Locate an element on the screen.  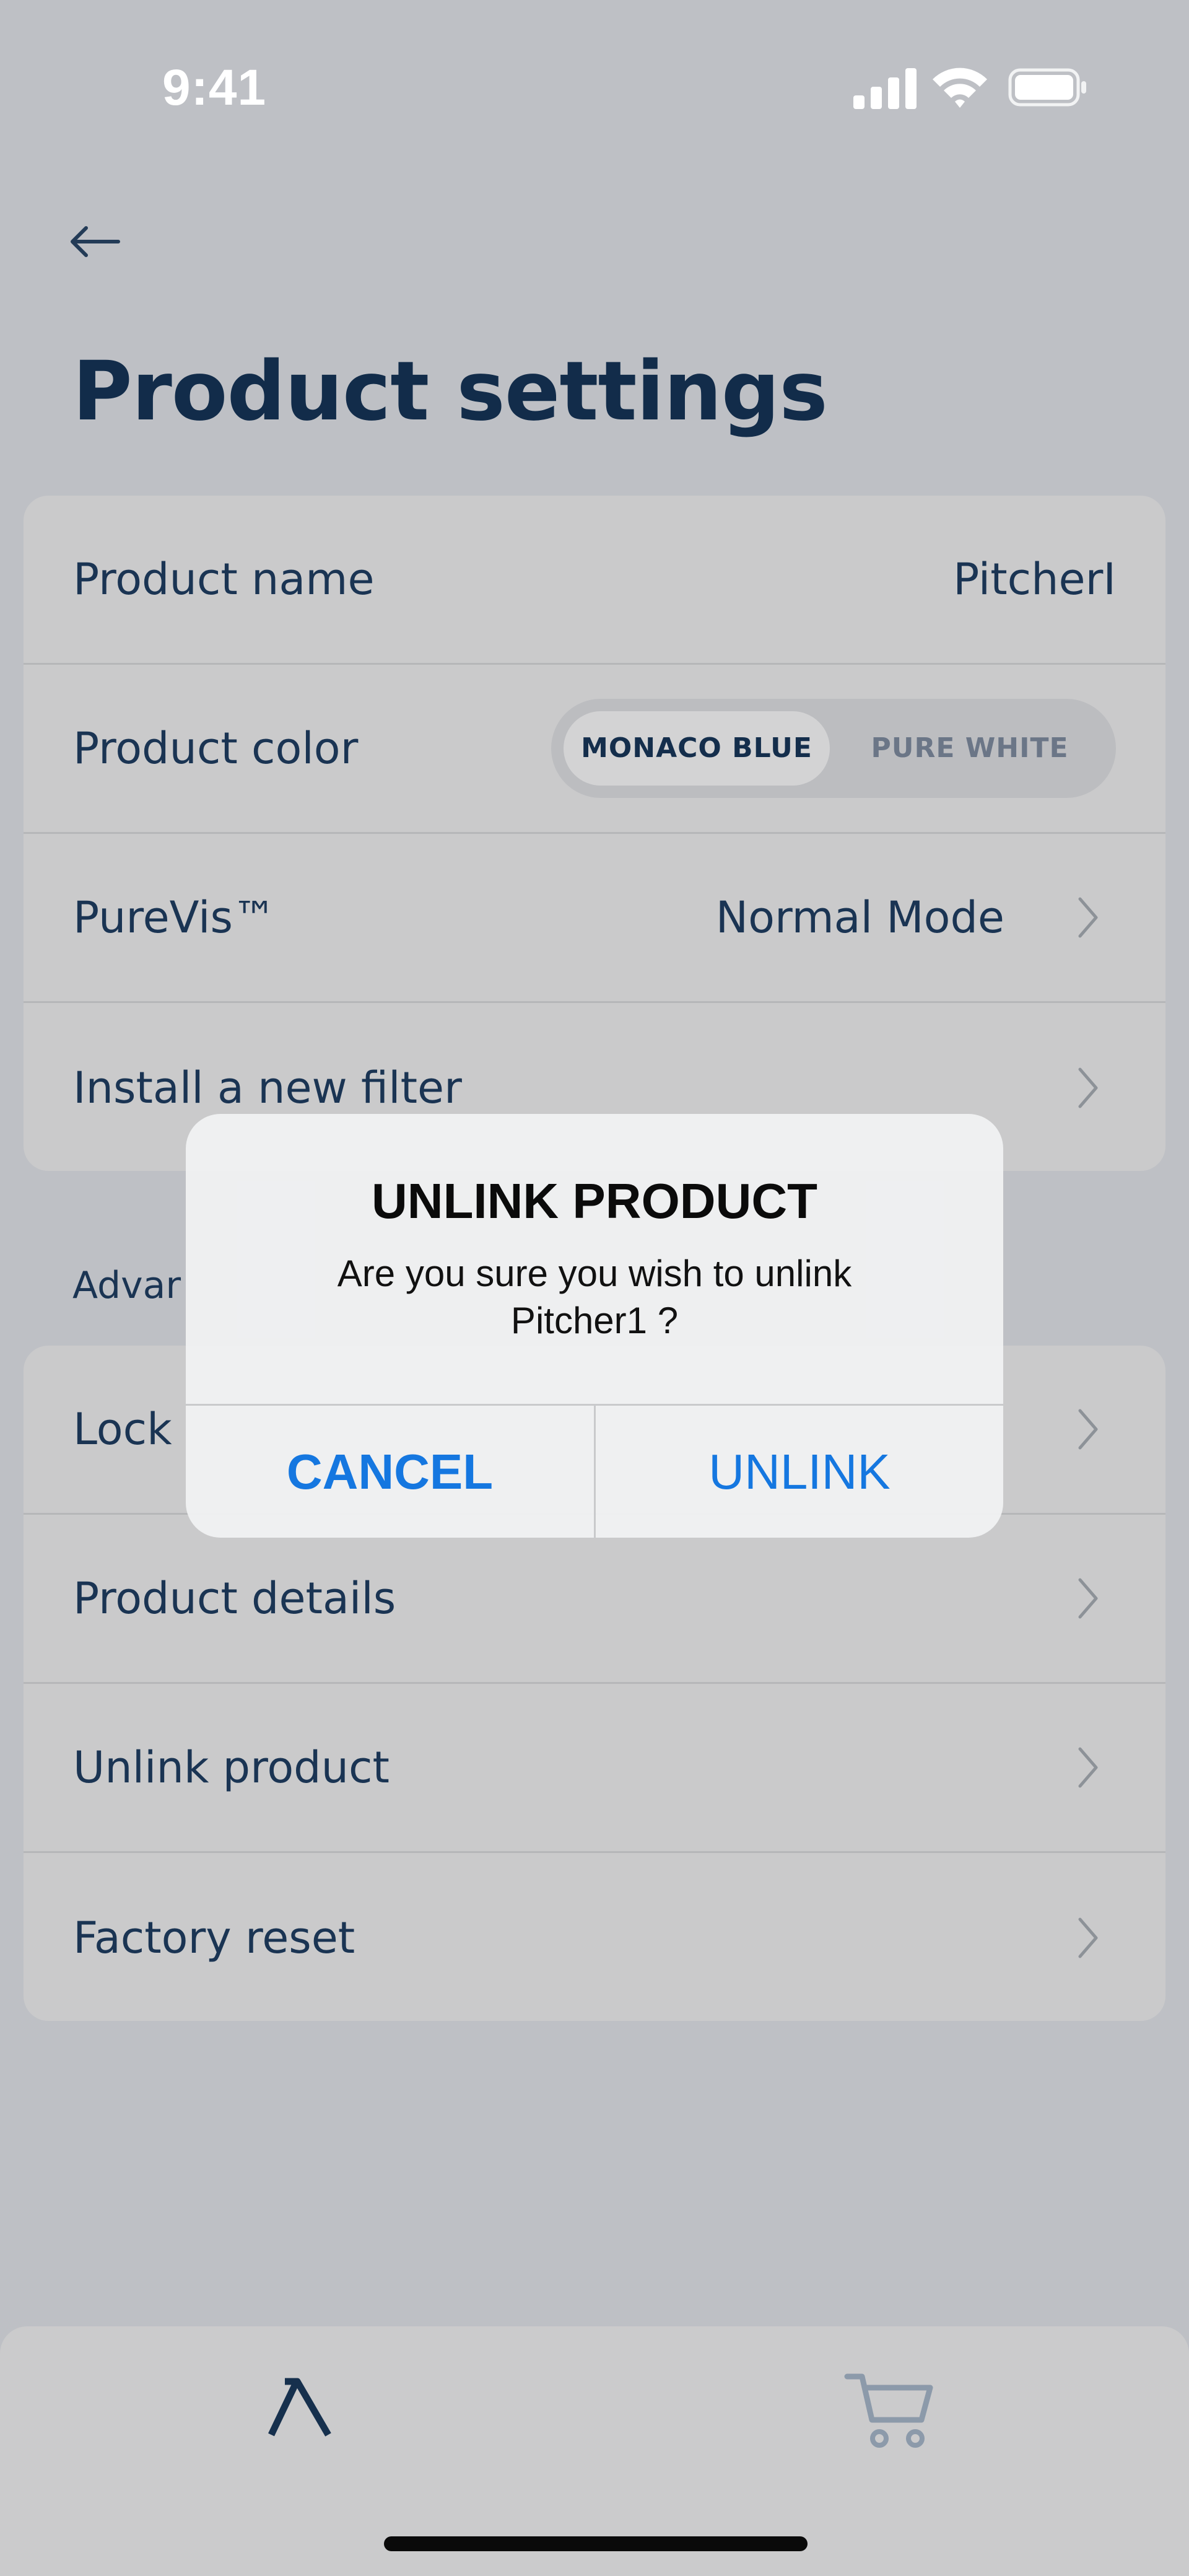
product-color-selector: MONACO BLUE PURE WHITE is located at coordinates (833, 748).